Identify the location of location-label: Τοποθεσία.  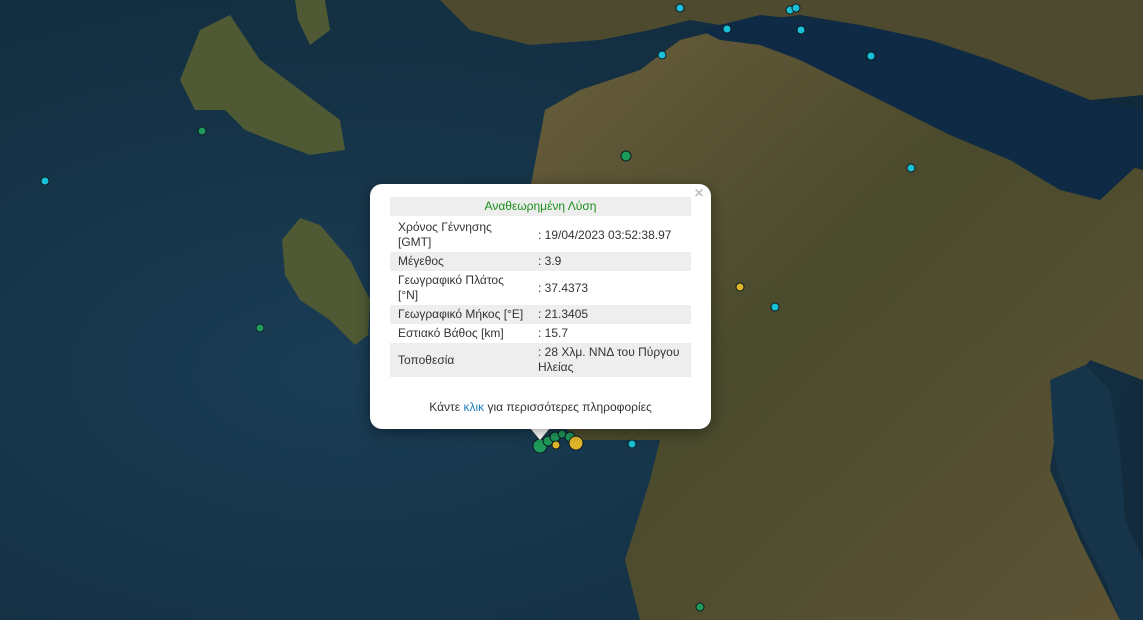
(462, 360).